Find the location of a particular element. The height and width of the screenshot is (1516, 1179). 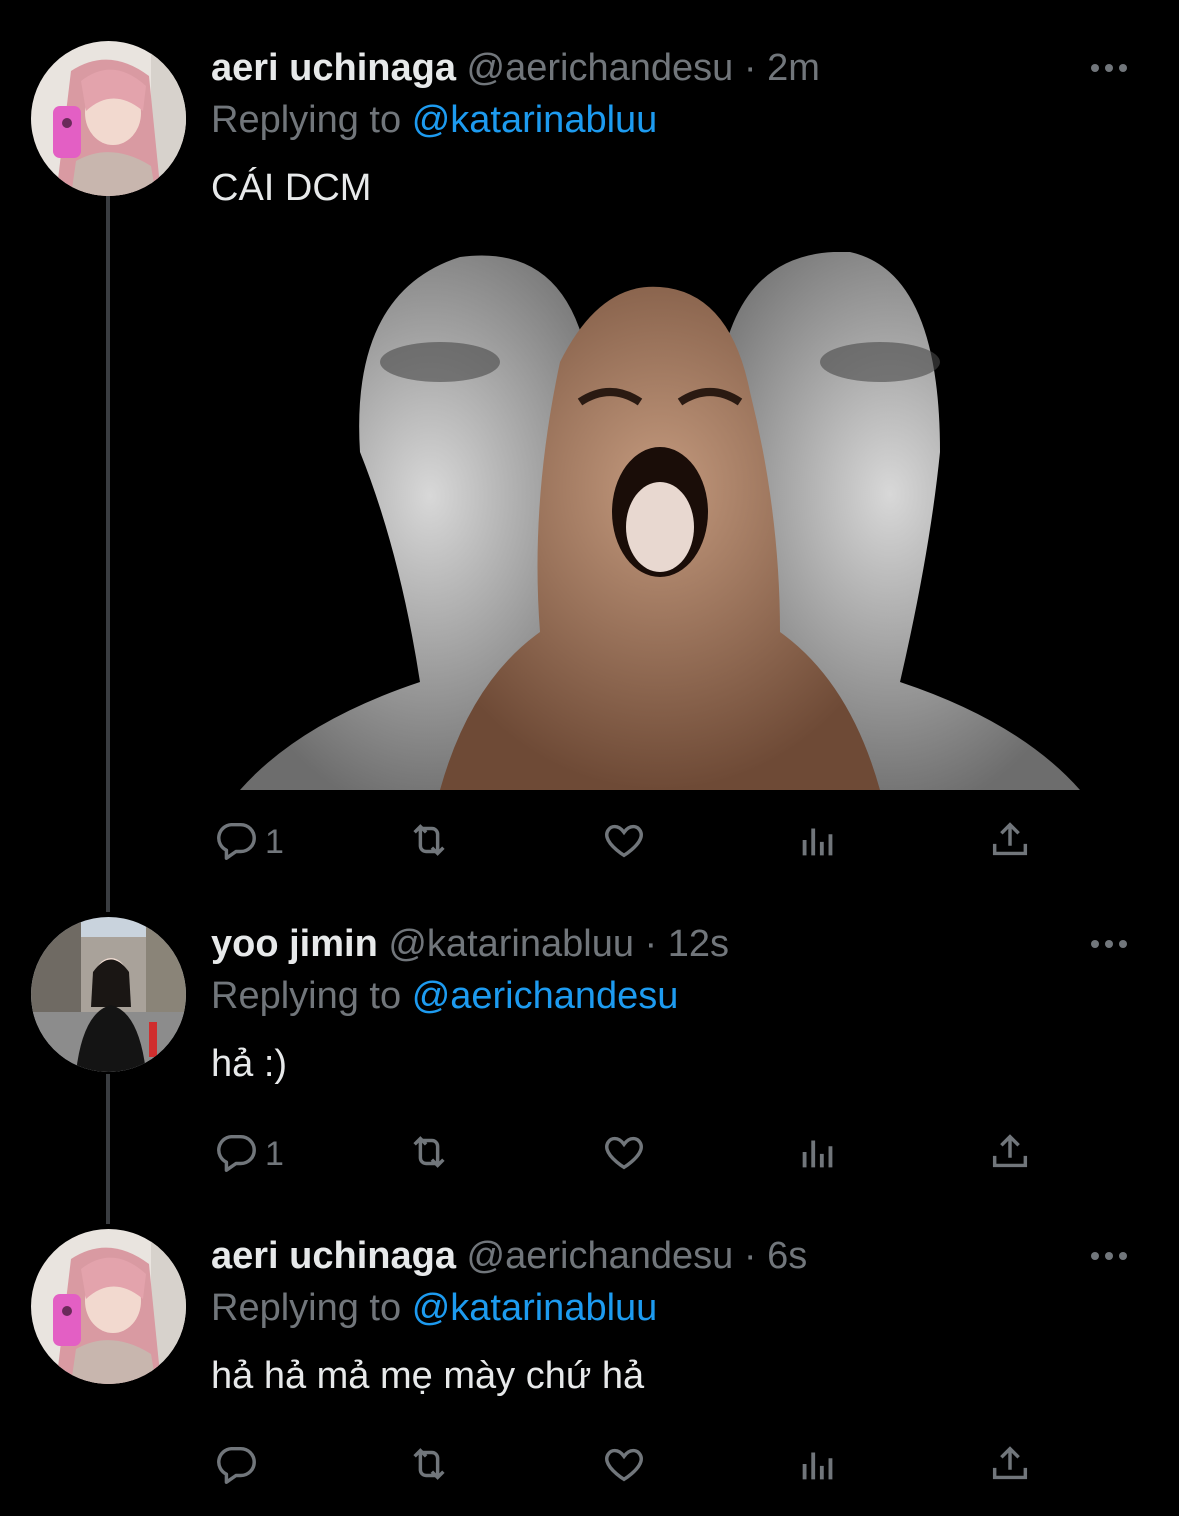

tweet-actions is located at coordinates (631, 1466).